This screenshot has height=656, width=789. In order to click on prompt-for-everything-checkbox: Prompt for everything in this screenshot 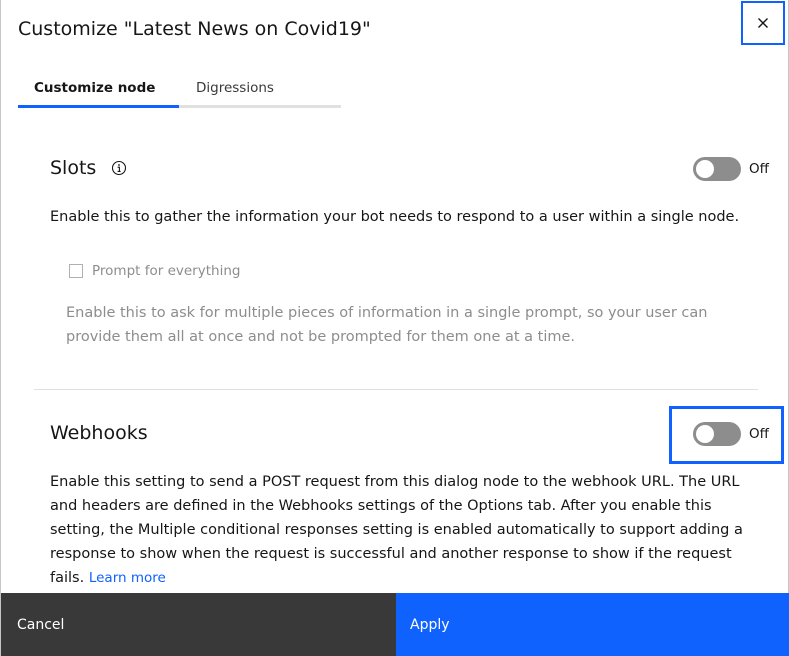, I will do `click(154, 271)`.